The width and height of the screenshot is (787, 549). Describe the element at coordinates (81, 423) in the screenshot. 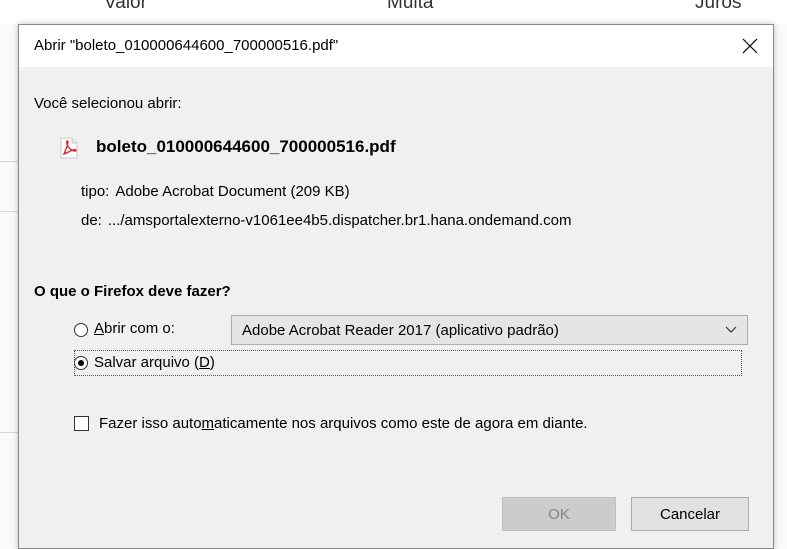

I see `auto-action-checkbox` at that location.